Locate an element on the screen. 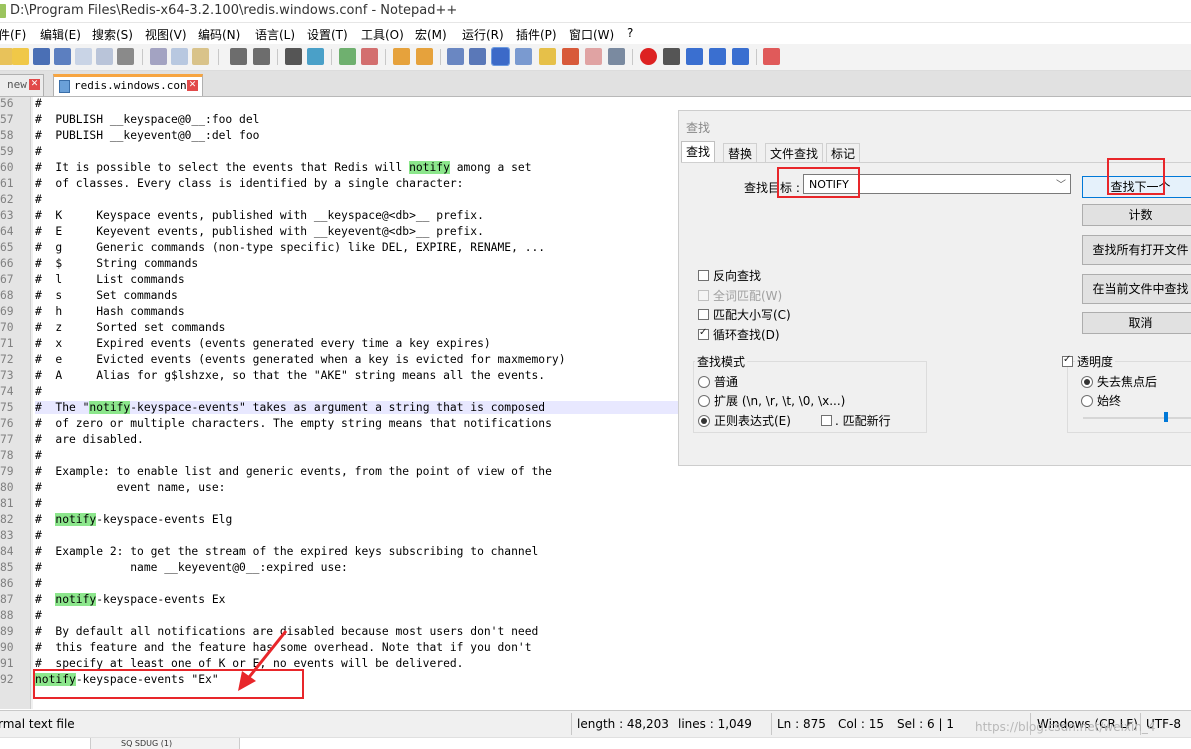 The width and height of the screenshot is (1191, 749). cut-icon is located at coordinates (158, 56).